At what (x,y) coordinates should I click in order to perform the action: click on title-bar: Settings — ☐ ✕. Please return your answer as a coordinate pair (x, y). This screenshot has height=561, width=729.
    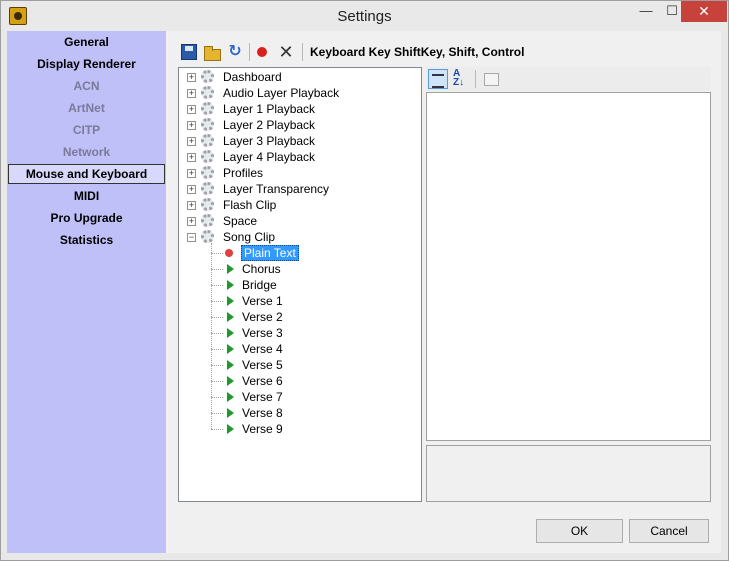
    Looking at the image, I should click on (364, 16).